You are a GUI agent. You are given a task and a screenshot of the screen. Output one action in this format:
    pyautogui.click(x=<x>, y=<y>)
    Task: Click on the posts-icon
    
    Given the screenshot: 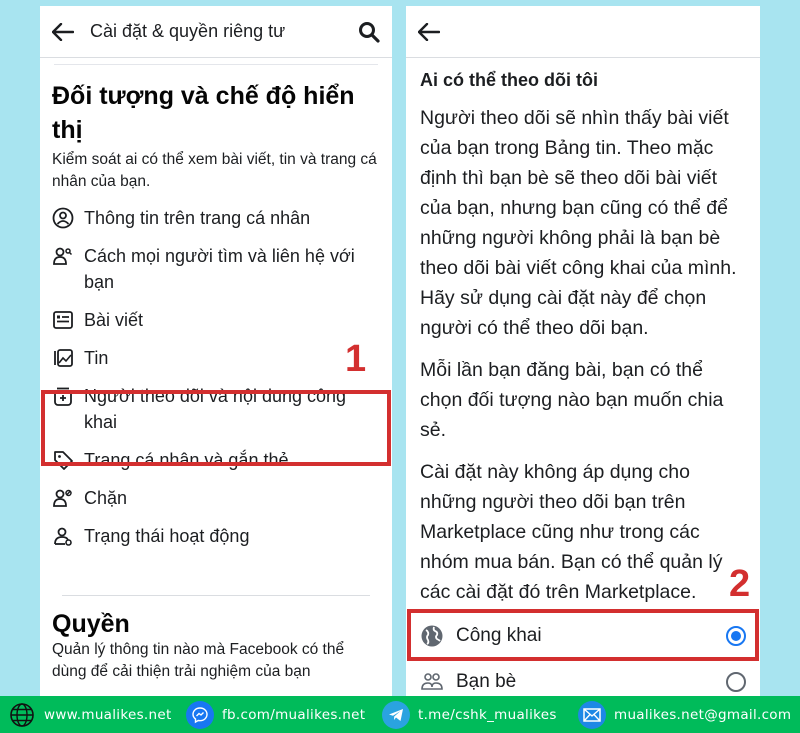 What is the action you would take?
    pyautogui.click(x=63, y=320)
    